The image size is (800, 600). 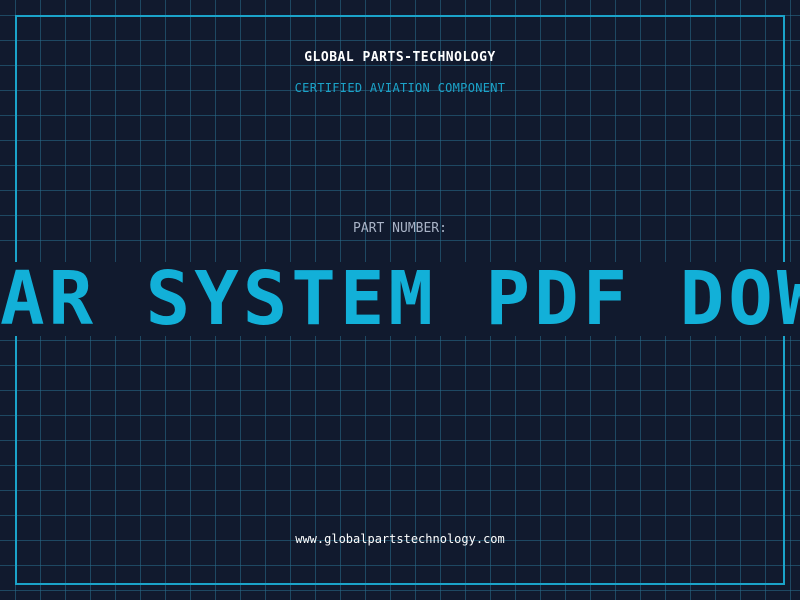 What do you see at coordinates (400, 57) in the screenshot?
I see `brand-title: GLOBAL PARTS-TECHNOLOGY` at bounding box center [400, 57].